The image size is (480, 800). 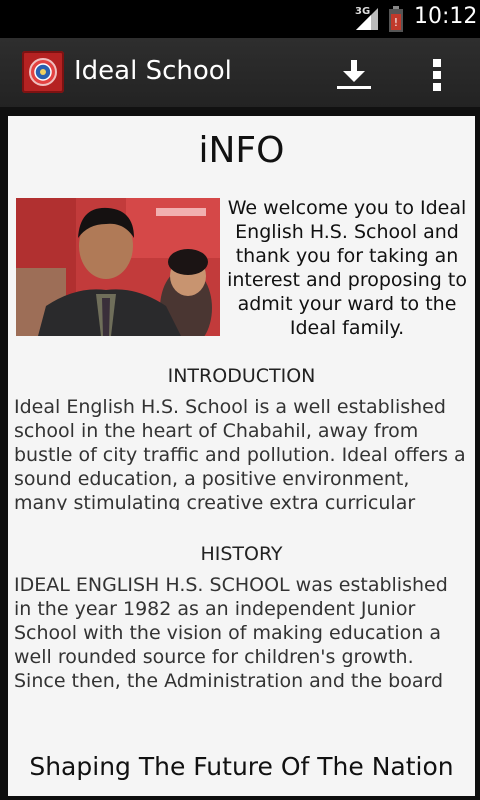 I want to click on app-logo-icon, so click(x=43, y=72).